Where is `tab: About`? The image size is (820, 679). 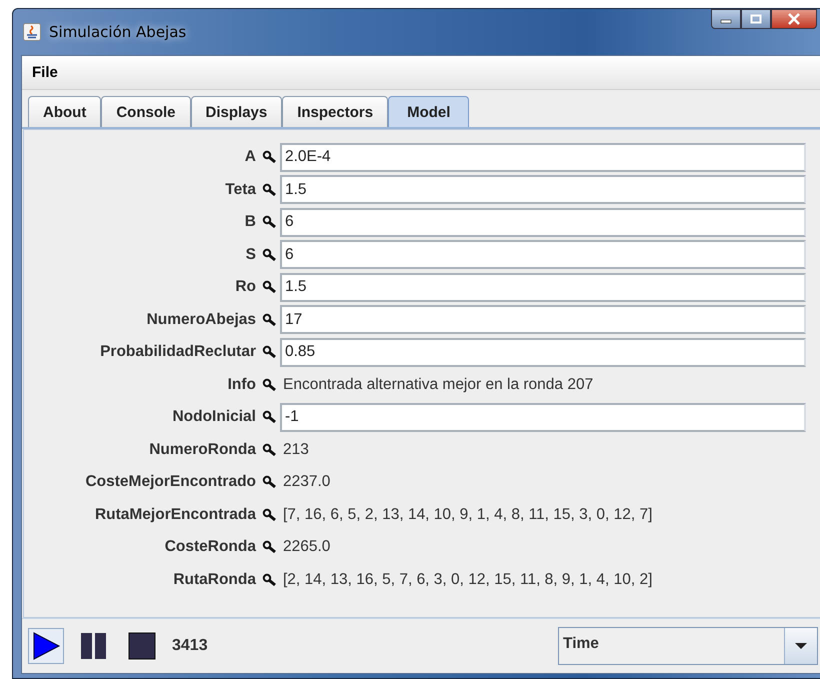 tab: About is located at coordinates (65, 111).